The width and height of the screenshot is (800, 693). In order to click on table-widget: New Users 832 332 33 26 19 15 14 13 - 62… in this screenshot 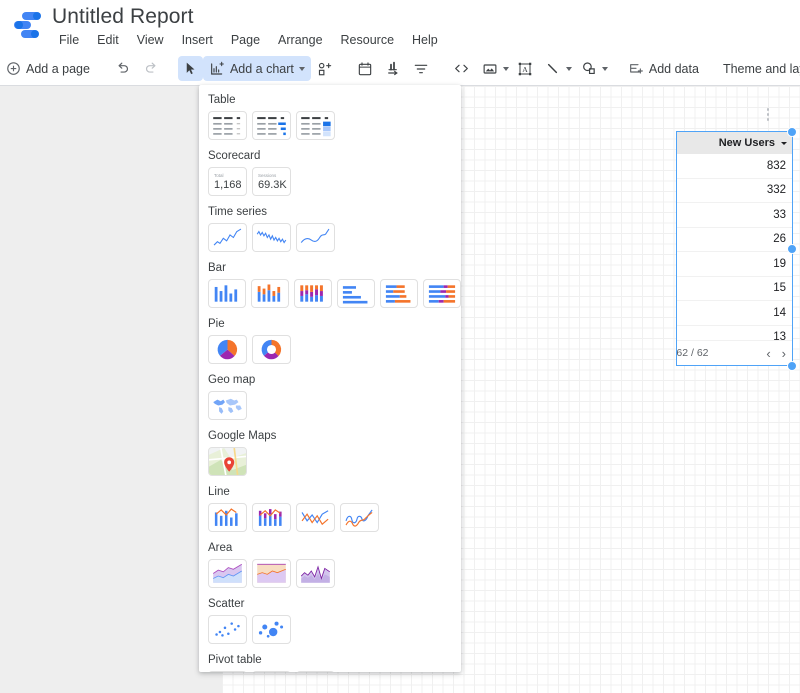, I will do `click(736, 239)`.